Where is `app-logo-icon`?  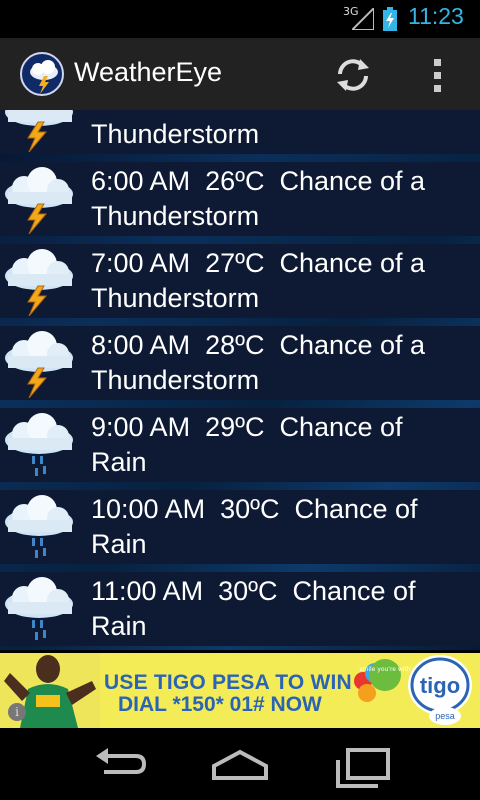
app-logo-icon is located at coordinates (42, 74).